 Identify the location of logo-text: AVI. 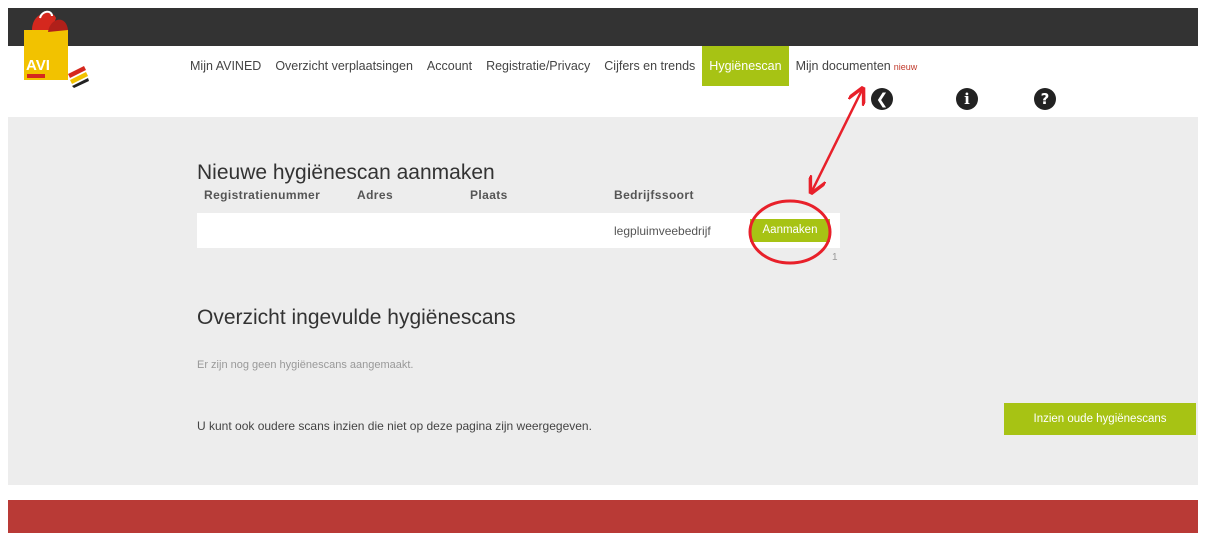
(38, 65).